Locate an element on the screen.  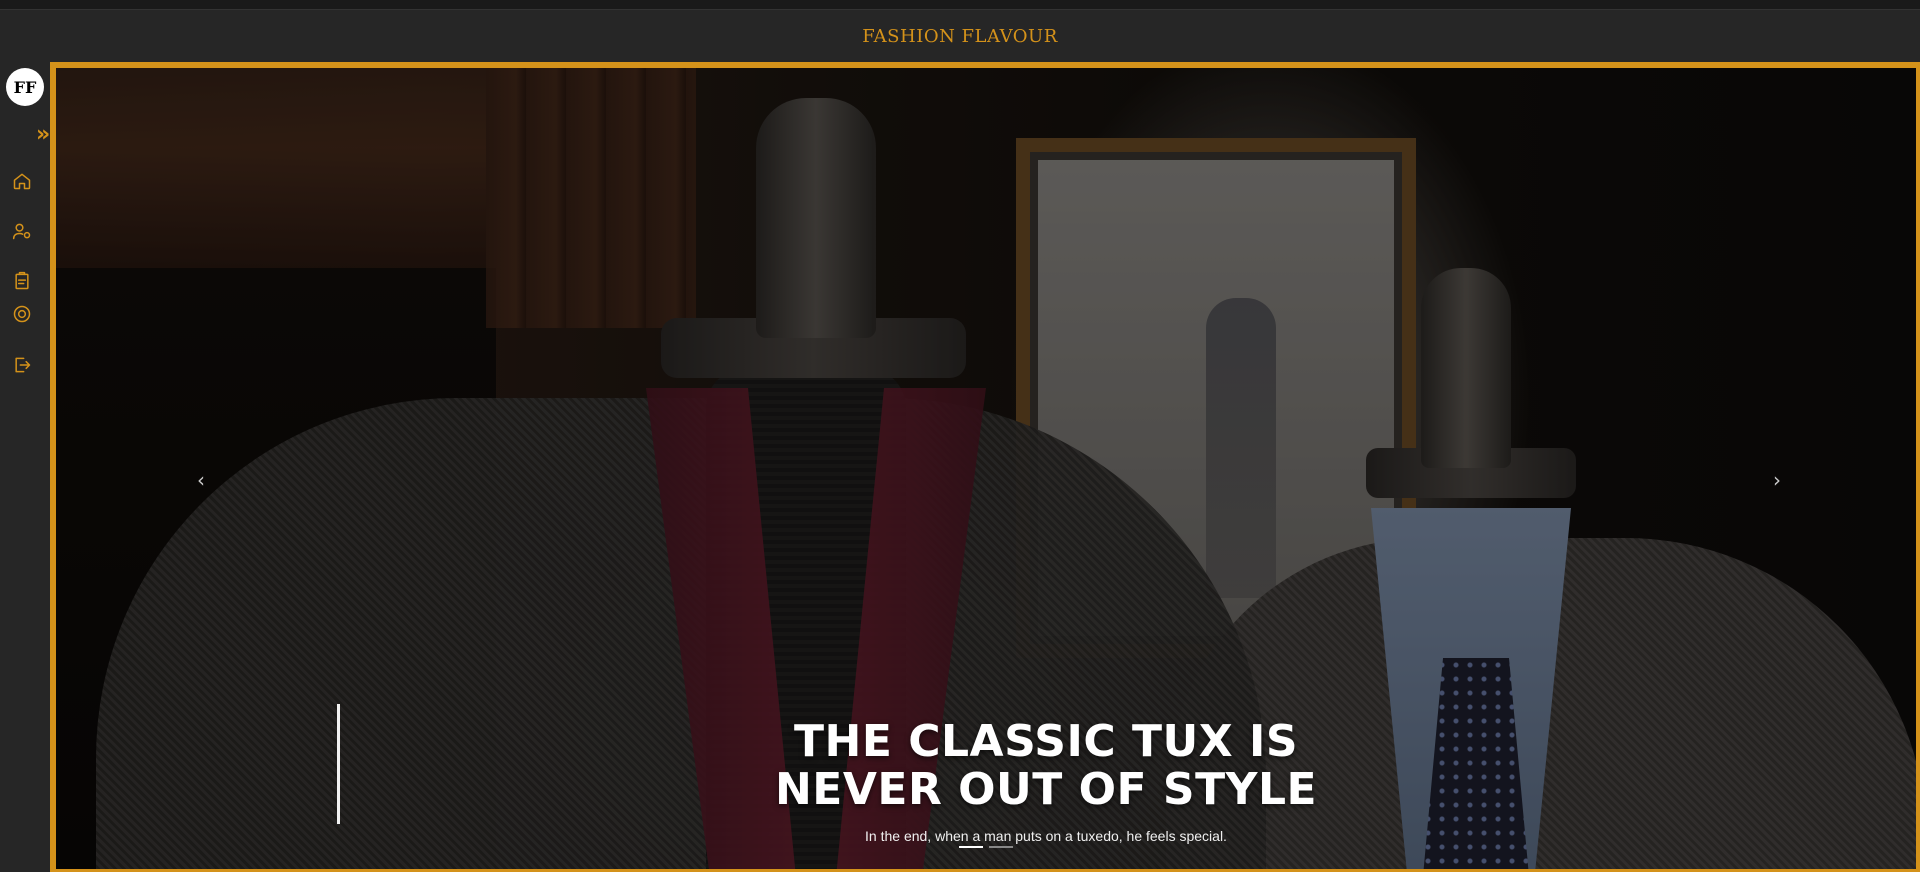
carousel-next-button: › is located at coordinates (1777, 480).